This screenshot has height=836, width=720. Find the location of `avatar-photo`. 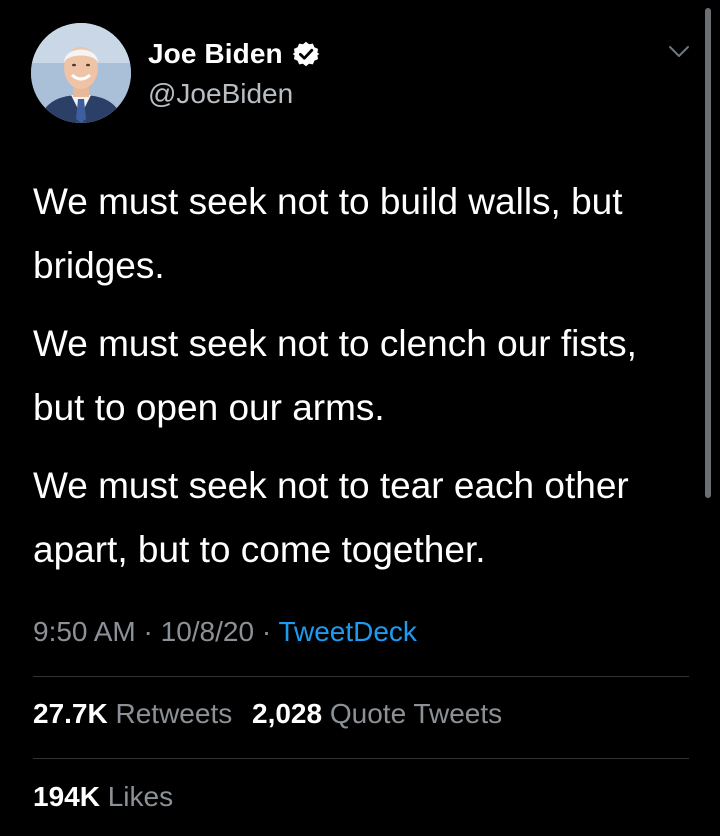

avatar-photo is located at coordinates (81, 73).